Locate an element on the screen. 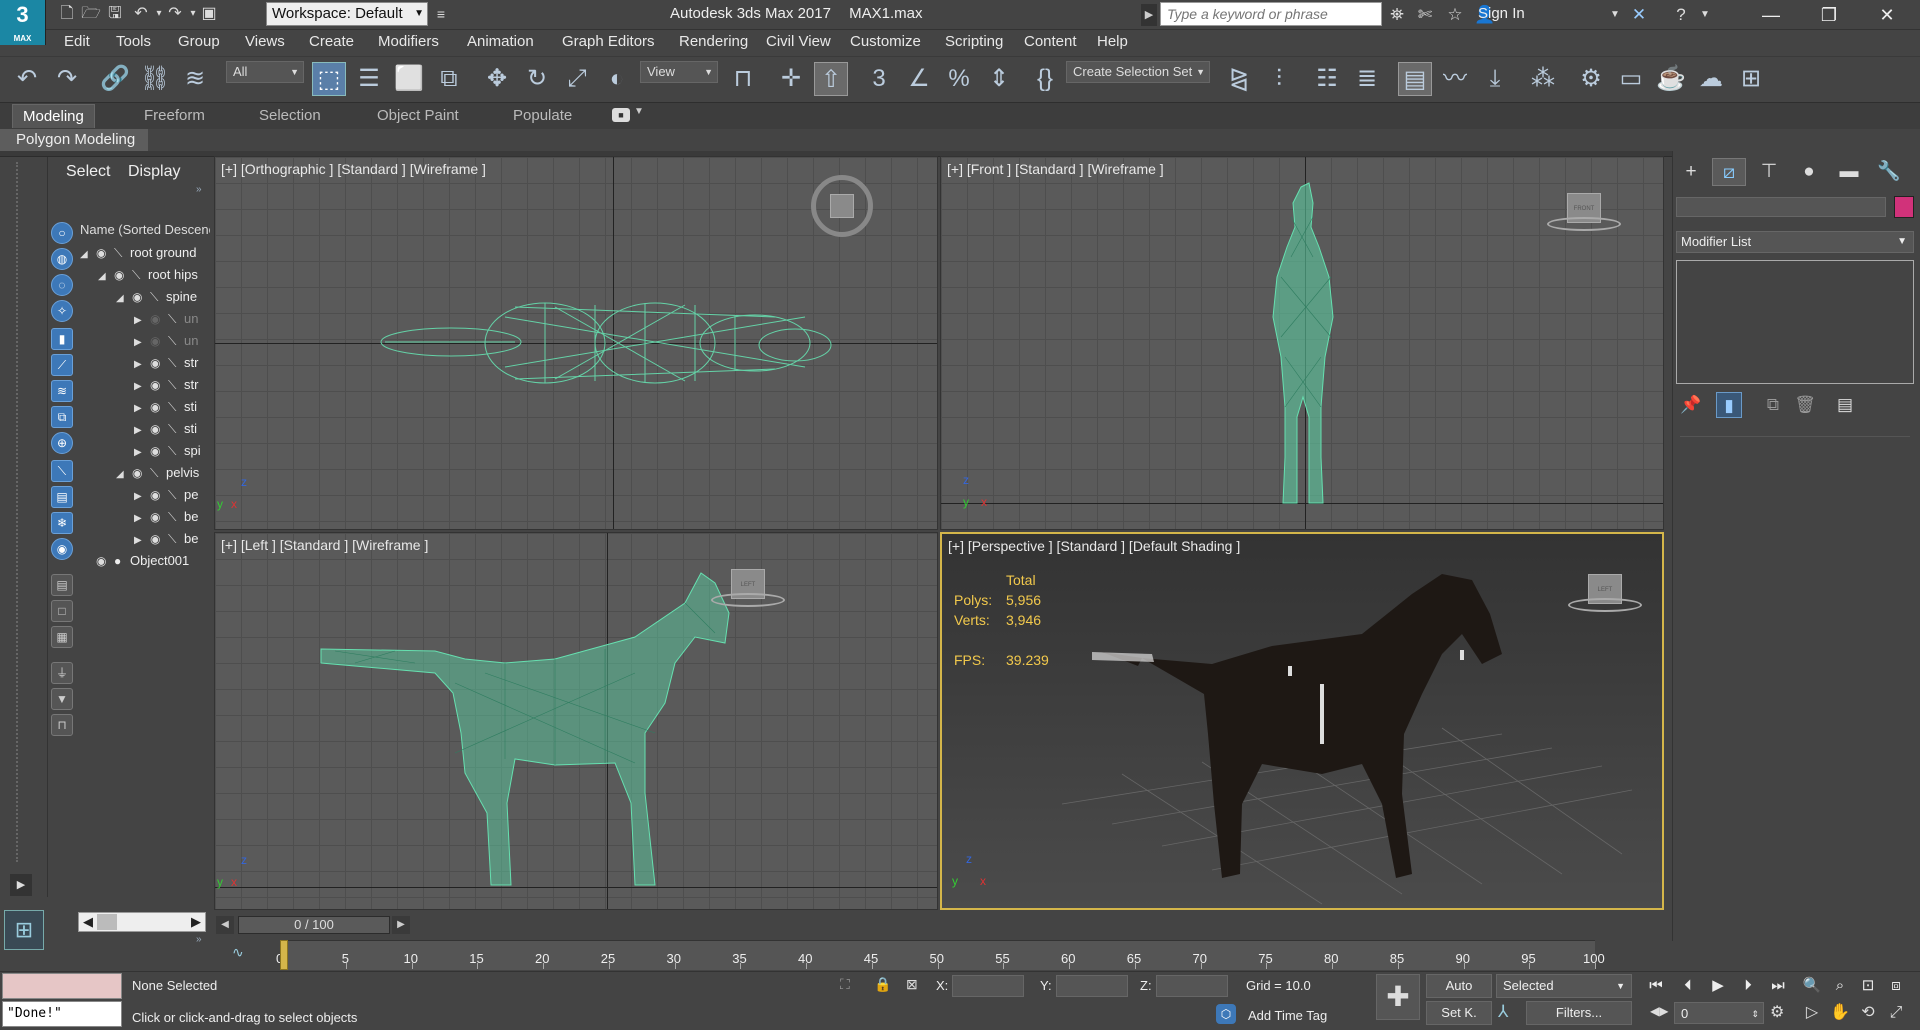  pan-view-icon: ✋ is located at coordinates (1840, 1013).